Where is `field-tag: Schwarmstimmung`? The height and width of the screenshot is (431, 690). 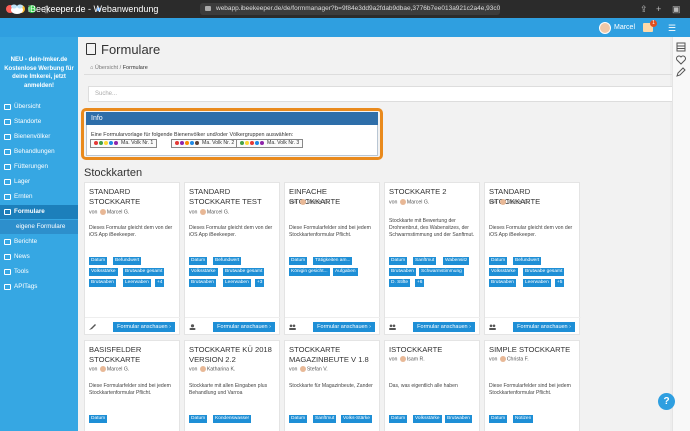 field-tag: Schwarmstimmung is located at coordinates (441, 272).